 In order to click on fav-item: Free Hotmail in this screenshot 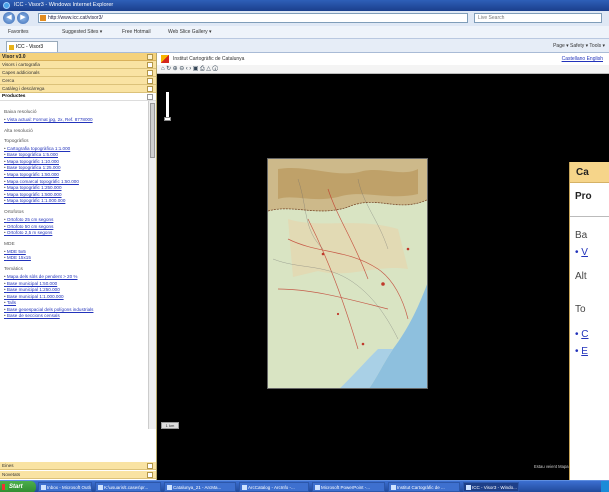, I will do `click(136, 32)`.